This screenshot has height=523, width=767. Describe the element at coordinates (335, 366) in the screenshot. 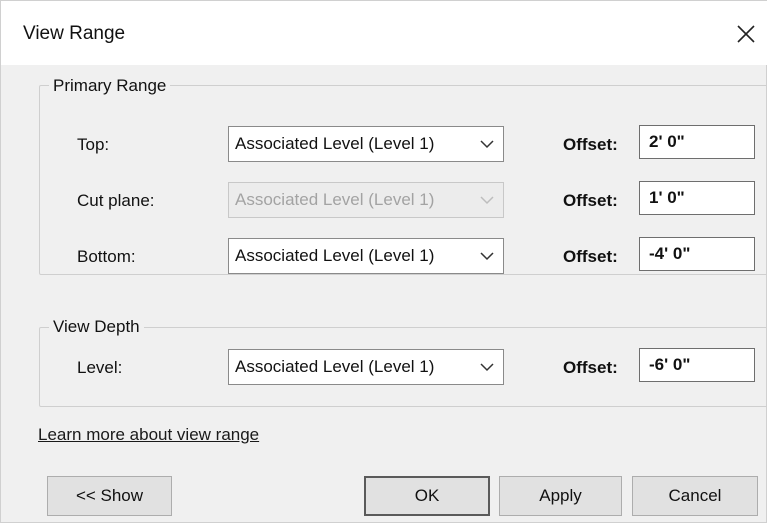

I see `view-depth-level-select-value: Associated Level (Level 1)` at that location.